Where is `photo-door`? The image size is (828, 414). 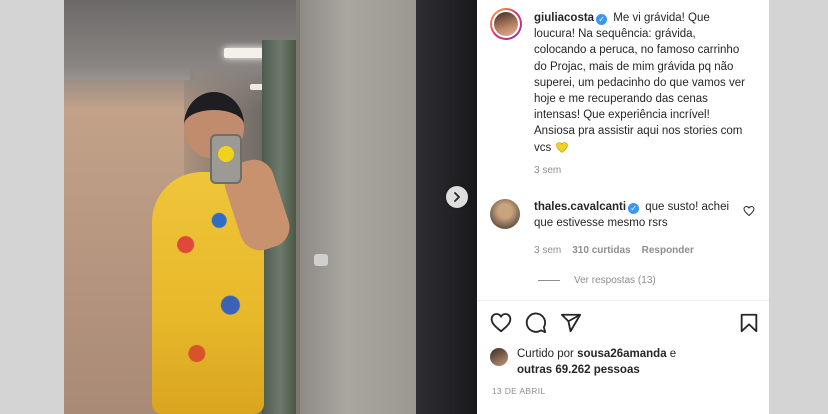
photo-door is located at coordinates (356, 207).